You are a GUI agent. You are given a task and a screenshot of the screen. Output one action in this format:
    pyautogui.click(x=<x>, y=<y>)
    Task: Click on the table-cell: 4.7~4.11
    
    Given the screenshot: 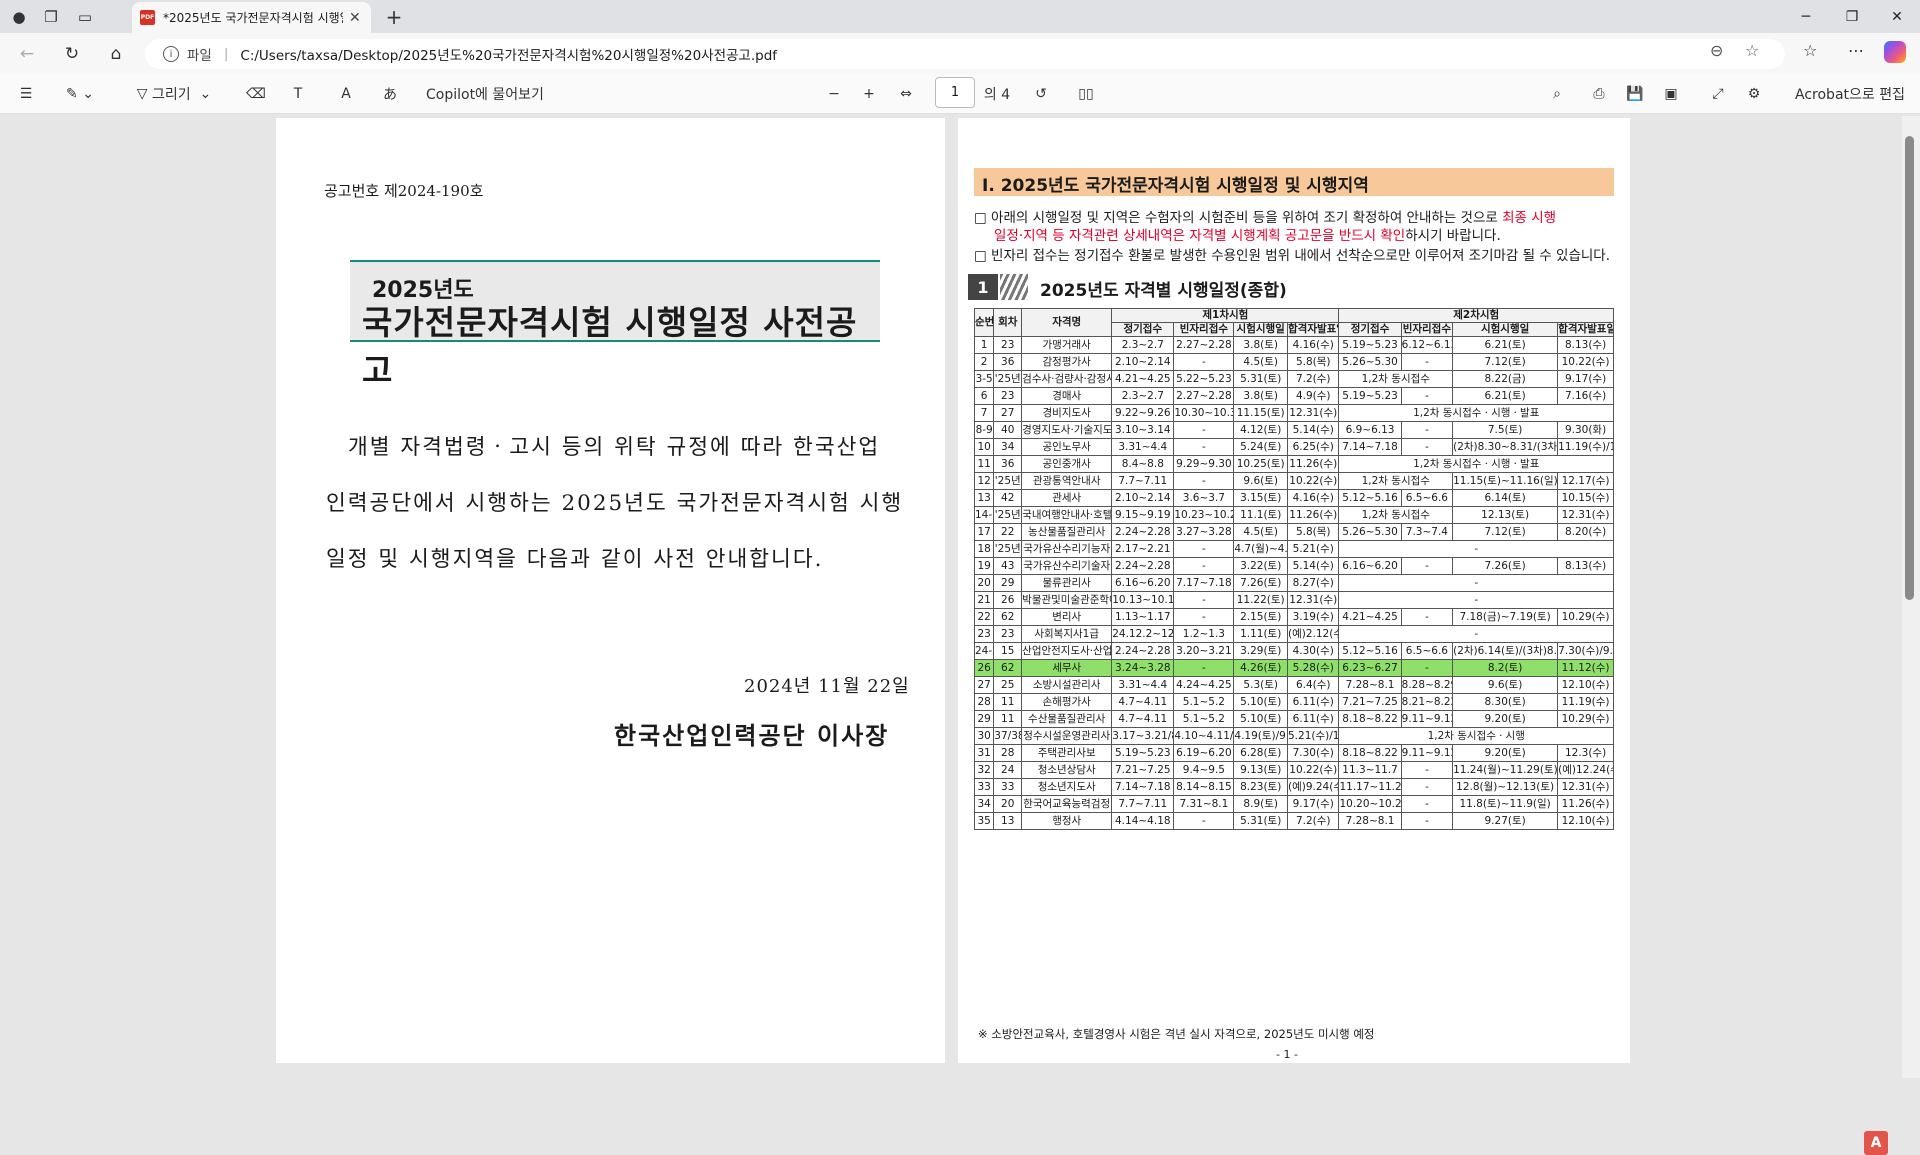 What is the action you would take?
    pyautogui.click(x=1143, y=702)
    